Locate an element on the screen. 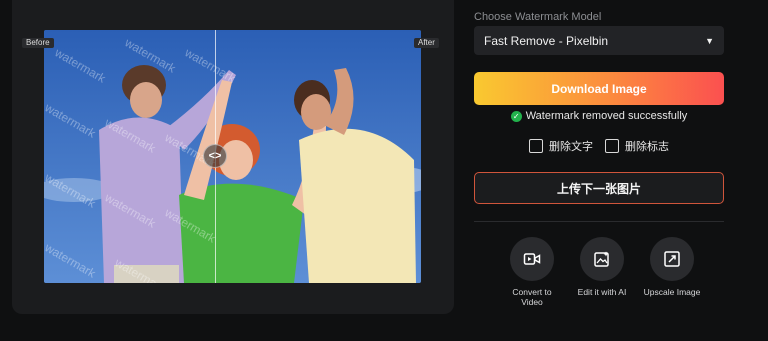 The image size is (768, 341). remove-text-label: 删除文字 is located at coordinates (571, 147).